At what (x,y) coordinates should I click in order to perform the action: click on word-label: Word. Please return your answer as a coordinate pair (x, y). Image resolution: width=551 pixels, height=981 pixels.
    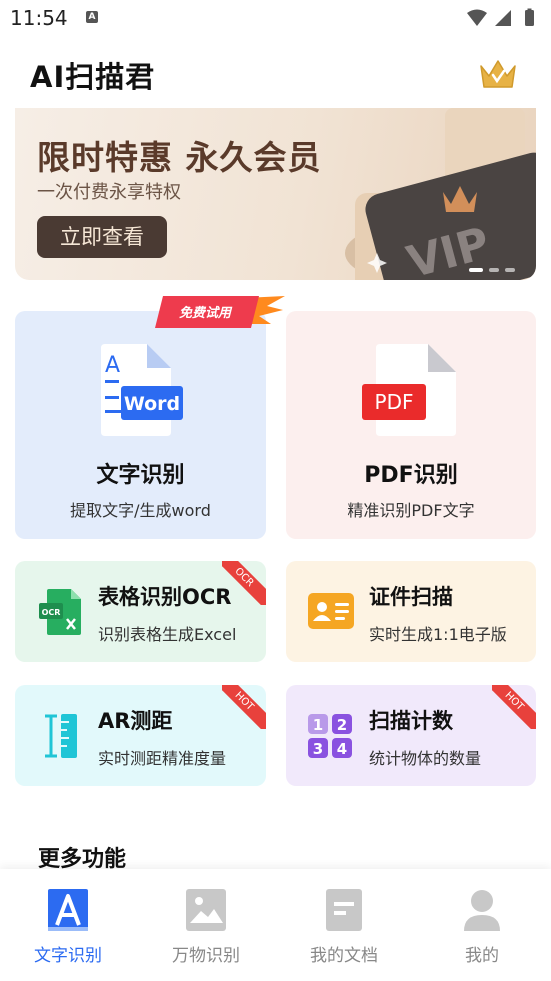
    Looking at the image, I should click on (152, 404).